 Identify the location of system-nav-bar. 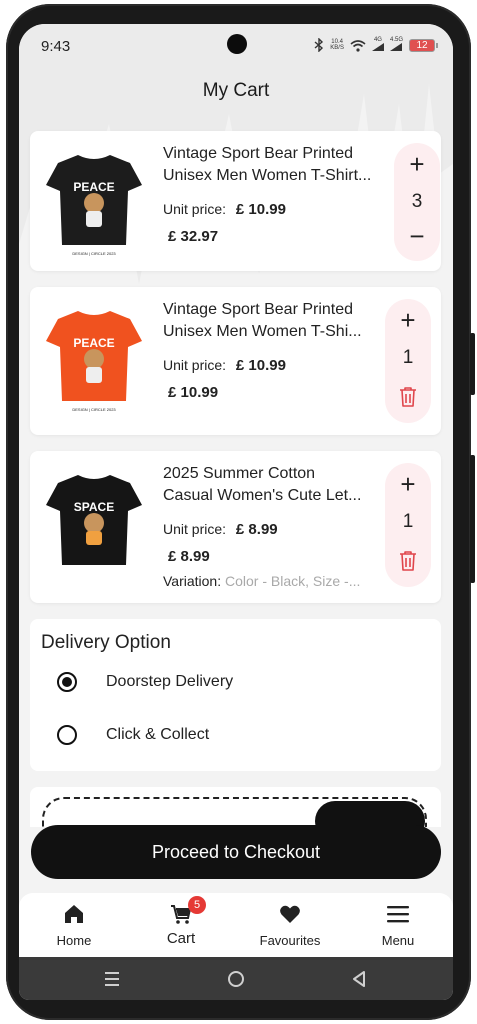
(236, 978).